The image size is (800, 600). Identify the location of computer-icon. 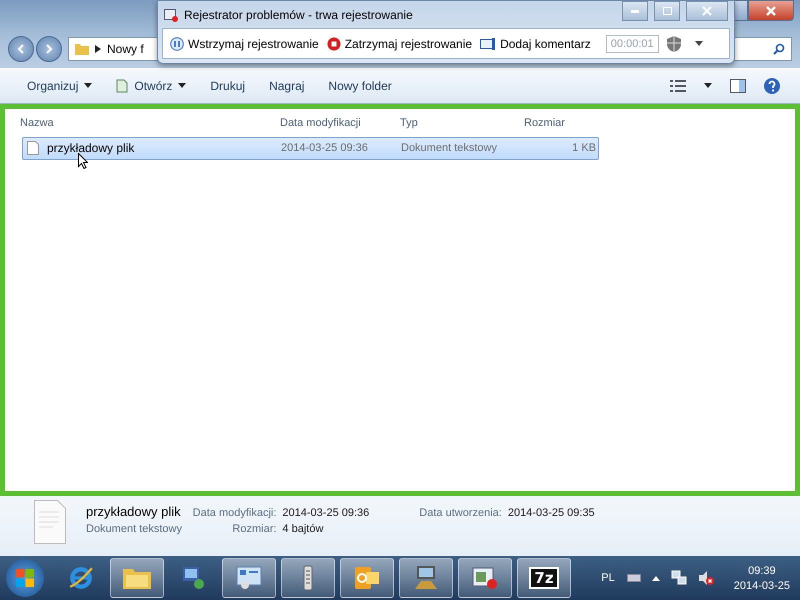
(426, 578).